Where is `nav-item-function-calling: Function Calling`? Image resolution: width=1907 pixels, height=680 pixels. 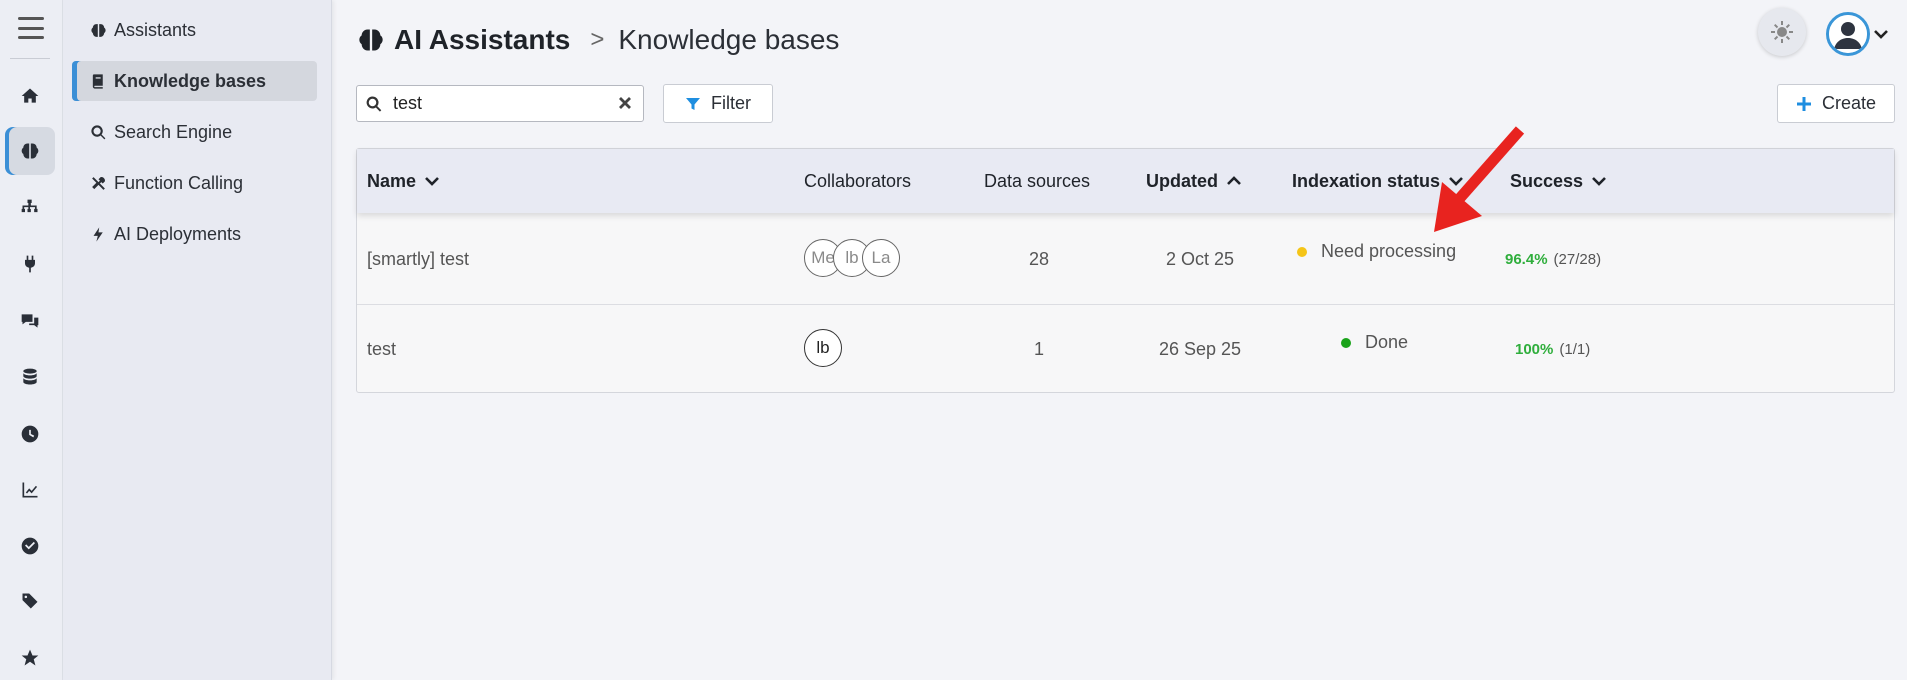
nav-item-function-calling: Function Calling is located at coordinates (194, 183).